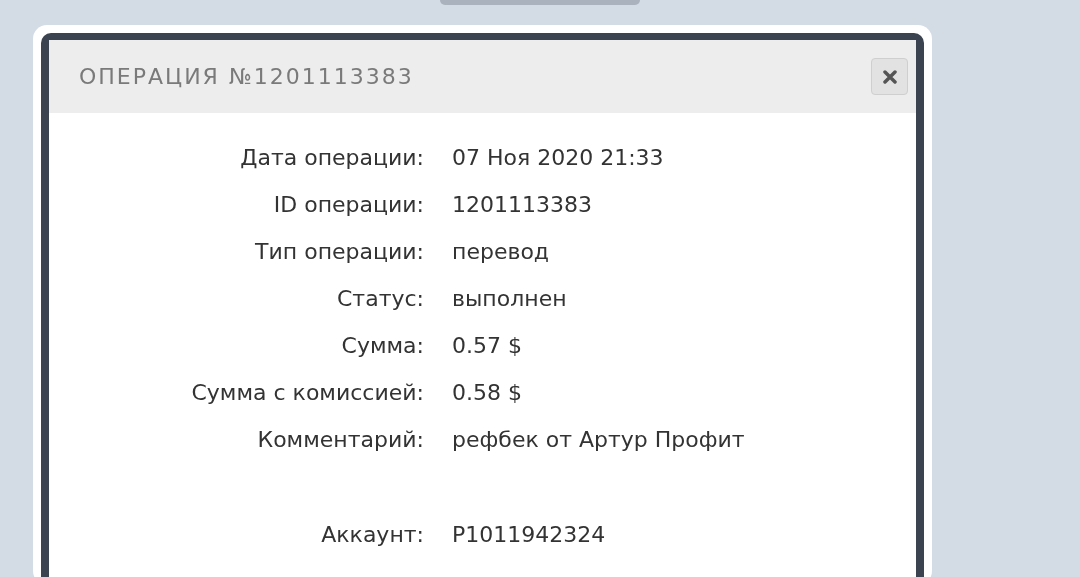 The height and width of the screenshot is (577, 1080). Describe the element at coordinates (509, 299) in the screenshot. I see `field-value: выполнен` at that location.